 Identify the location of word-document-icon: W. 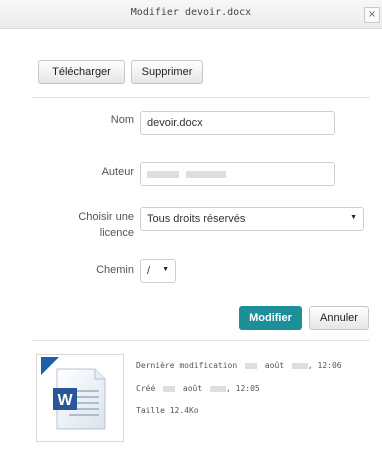
(73, 393).